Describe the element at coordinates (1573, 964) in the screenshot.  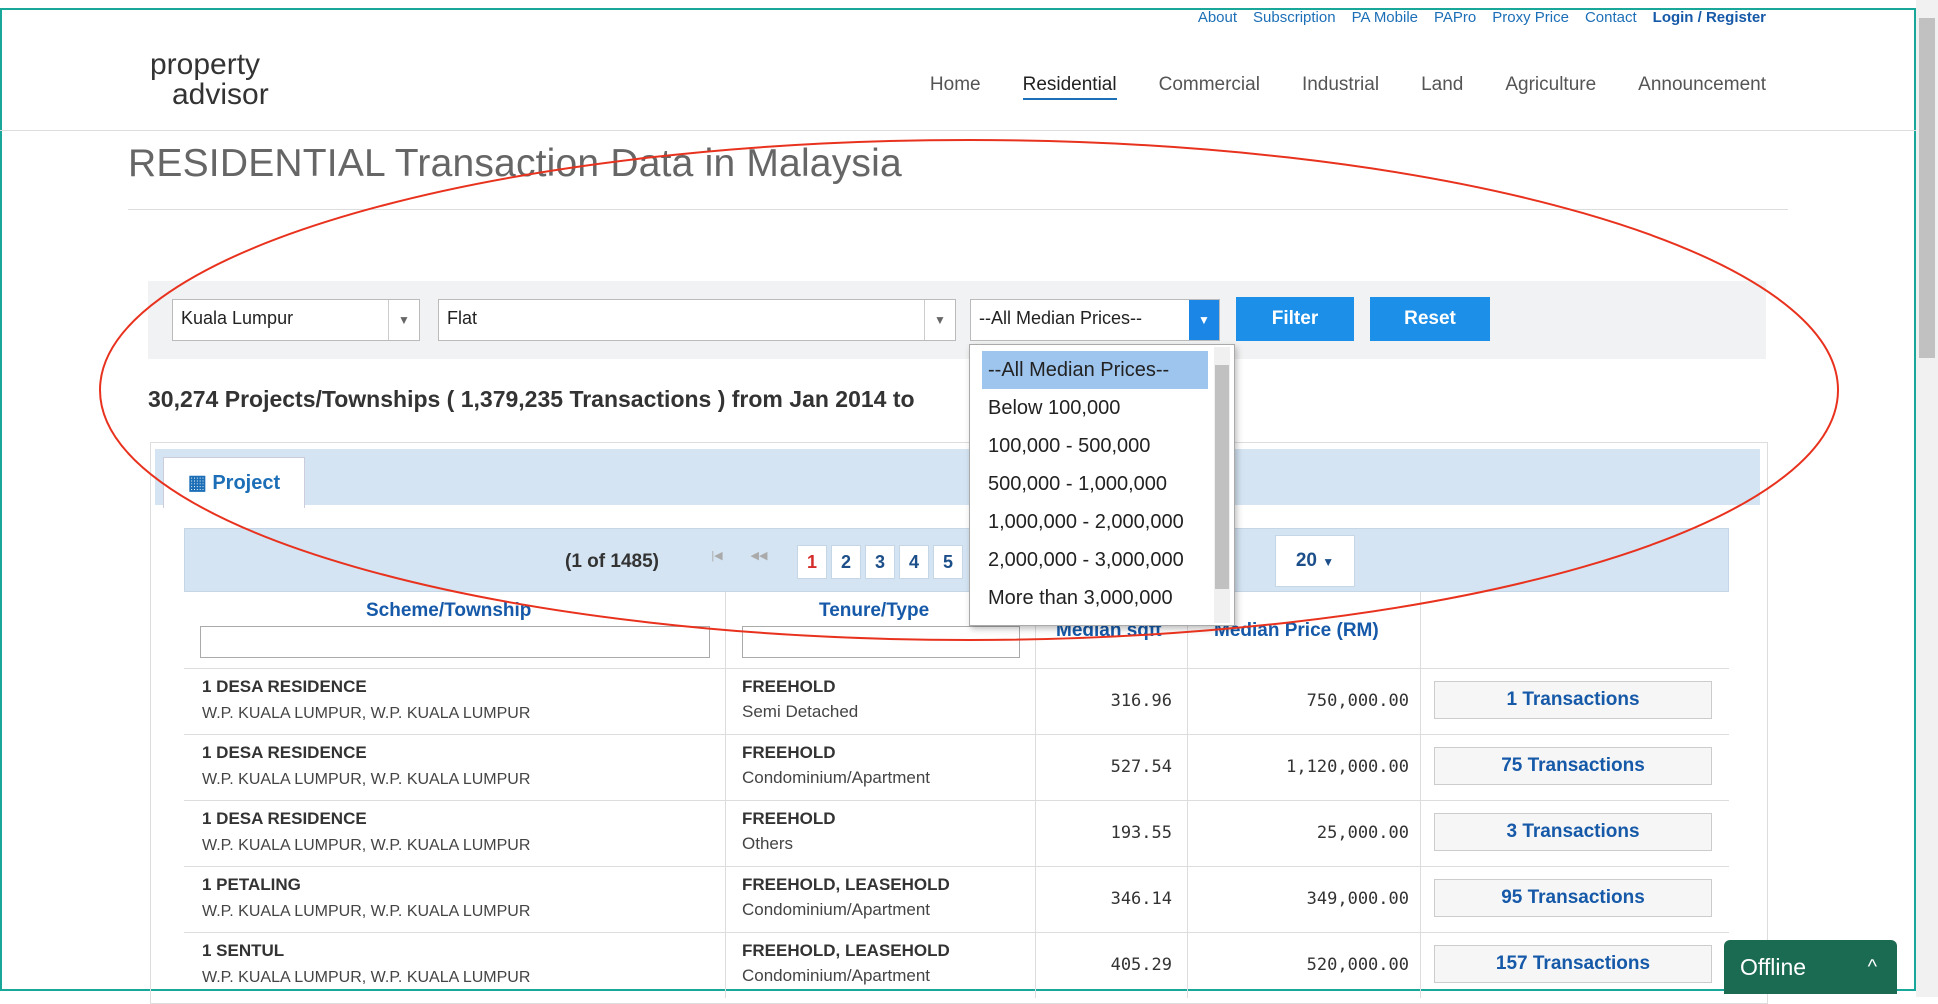
I see `transactions-button: 157 Transactions` at that location.